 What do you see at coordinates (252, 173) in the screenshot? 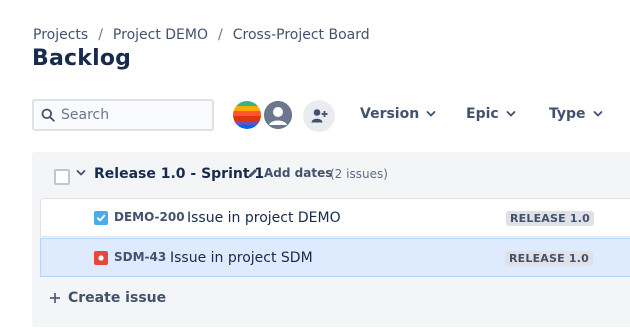
I see `pencil-icon` at bounding box center [252, 173].